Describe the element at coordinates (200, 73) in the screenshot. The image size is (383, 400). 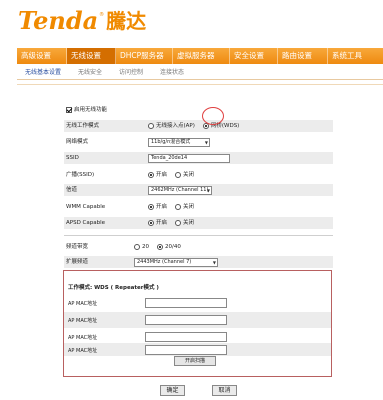
I see `sub-nav: 无线基本设置 无线安全 访问控制 连接状态` at that location.